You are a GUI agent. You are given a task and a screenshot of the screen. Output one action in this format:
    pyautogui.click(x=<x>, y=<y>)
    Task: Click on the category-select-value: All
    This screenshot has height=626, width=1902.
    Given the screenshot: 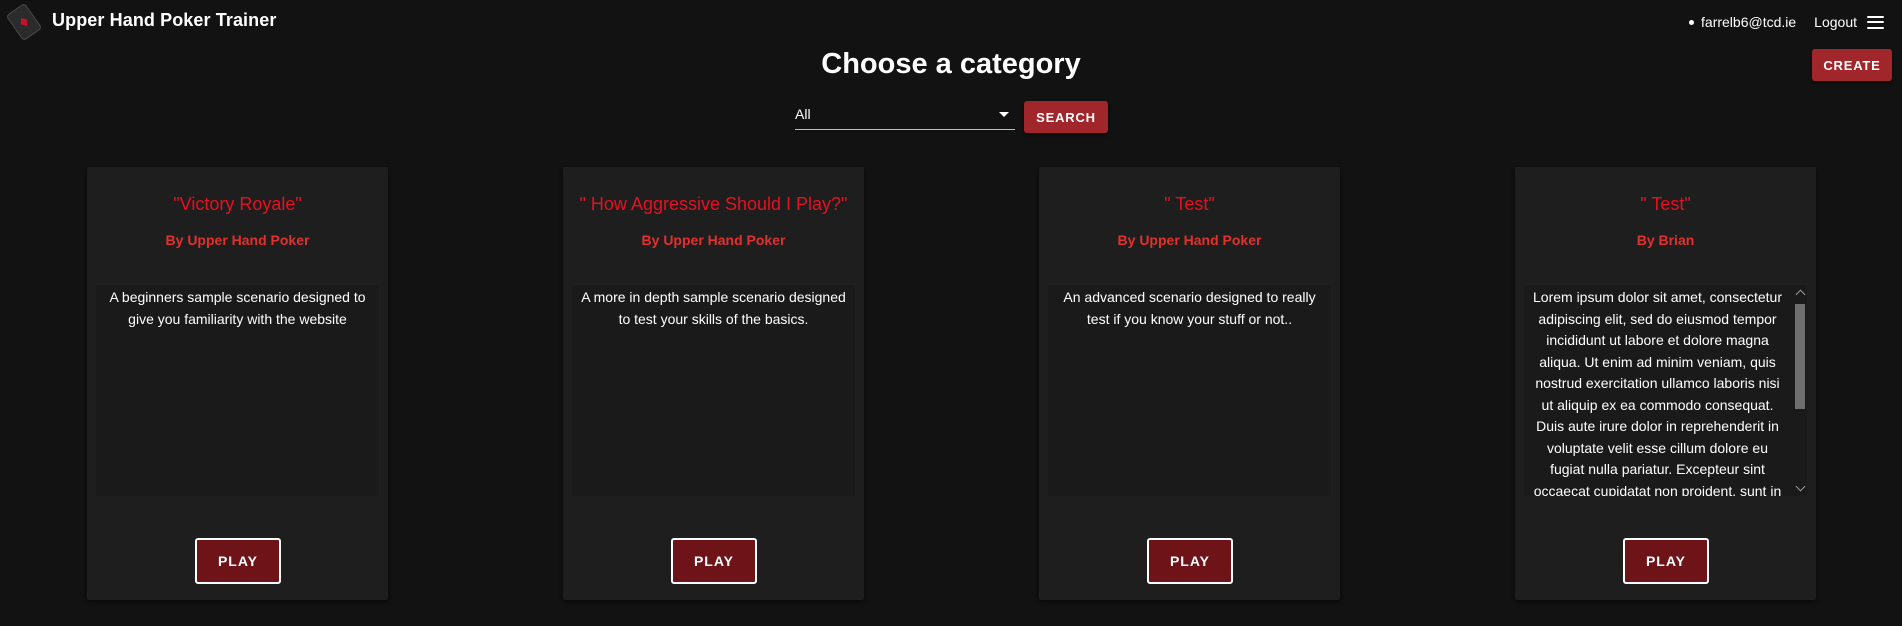 What is the action you would take?
    pyautogui.click(x=803, y=114)
    